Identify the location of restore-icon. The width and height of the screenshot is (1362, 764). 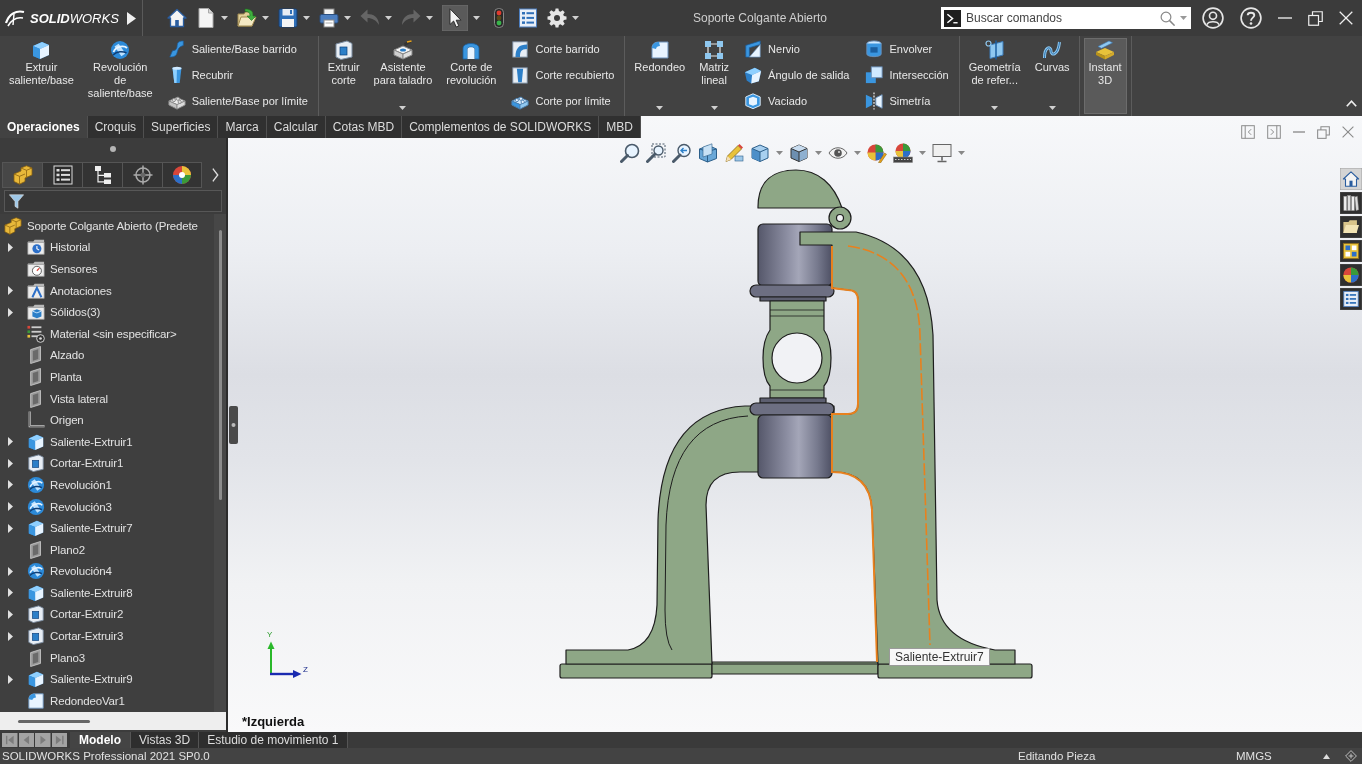
(1315, 18).